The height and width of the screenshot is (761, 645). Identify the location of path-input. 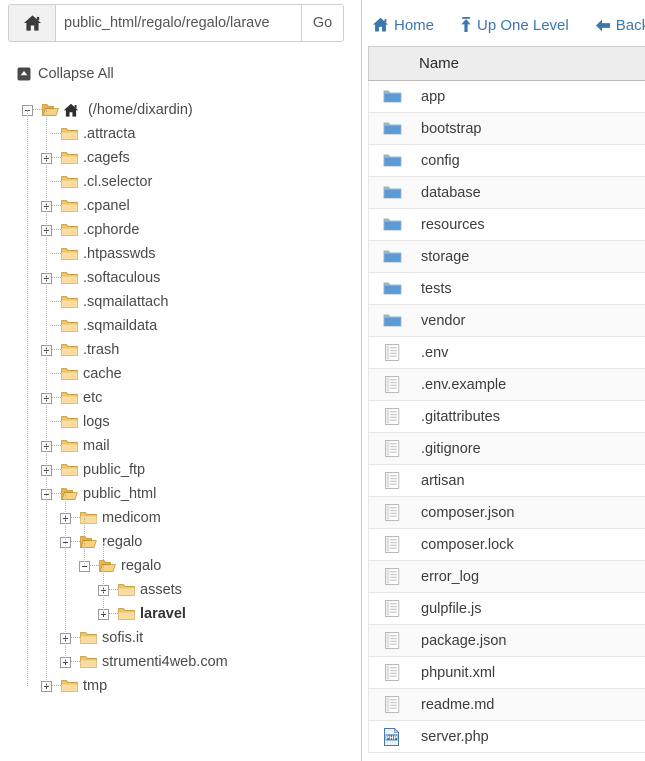
(178, 23).